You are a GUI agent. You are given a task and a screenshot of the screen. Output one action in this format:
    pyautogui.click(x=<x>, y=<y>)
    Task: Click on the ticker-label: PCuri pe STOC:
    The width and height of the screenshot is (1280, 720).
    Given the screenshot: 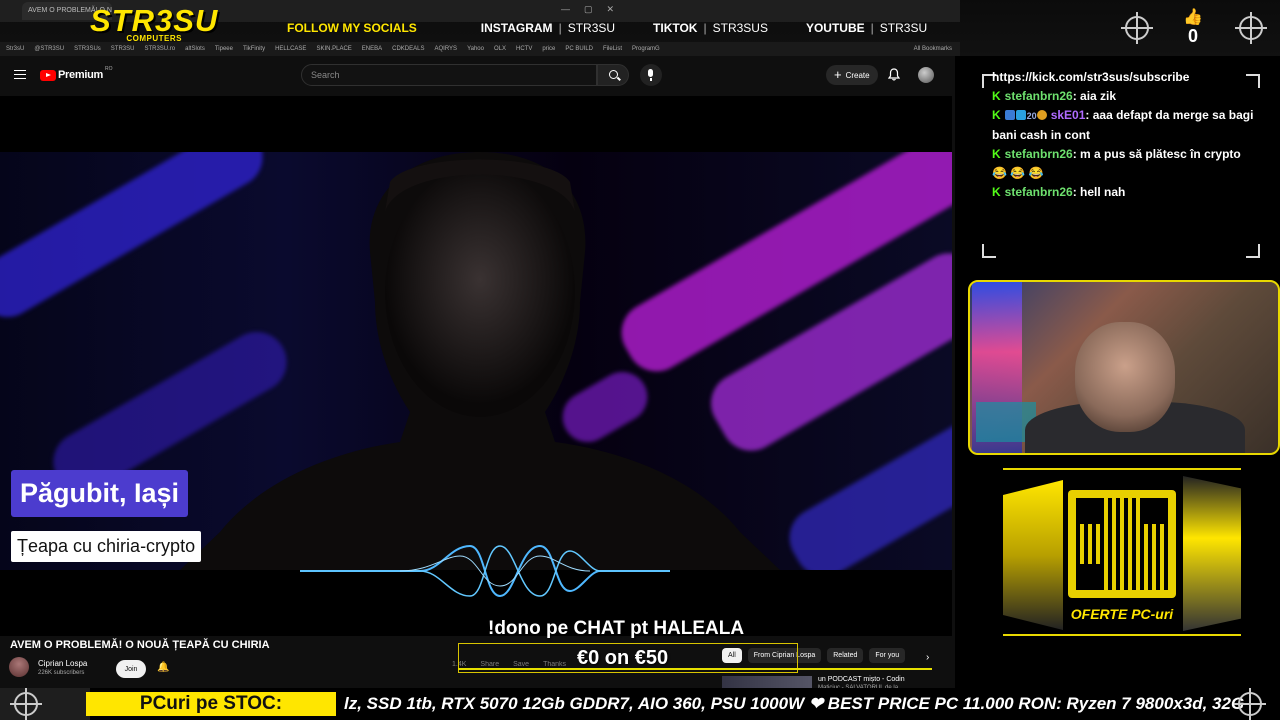 What is the action you would take?
    pyautogui.click(x=211, y=704)
    